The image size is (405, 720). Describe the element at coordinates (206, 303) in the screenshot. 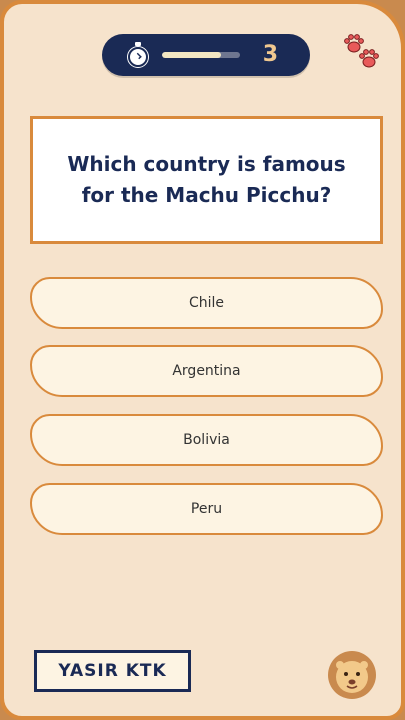

I see `answer-option-1: Chile` at that location.